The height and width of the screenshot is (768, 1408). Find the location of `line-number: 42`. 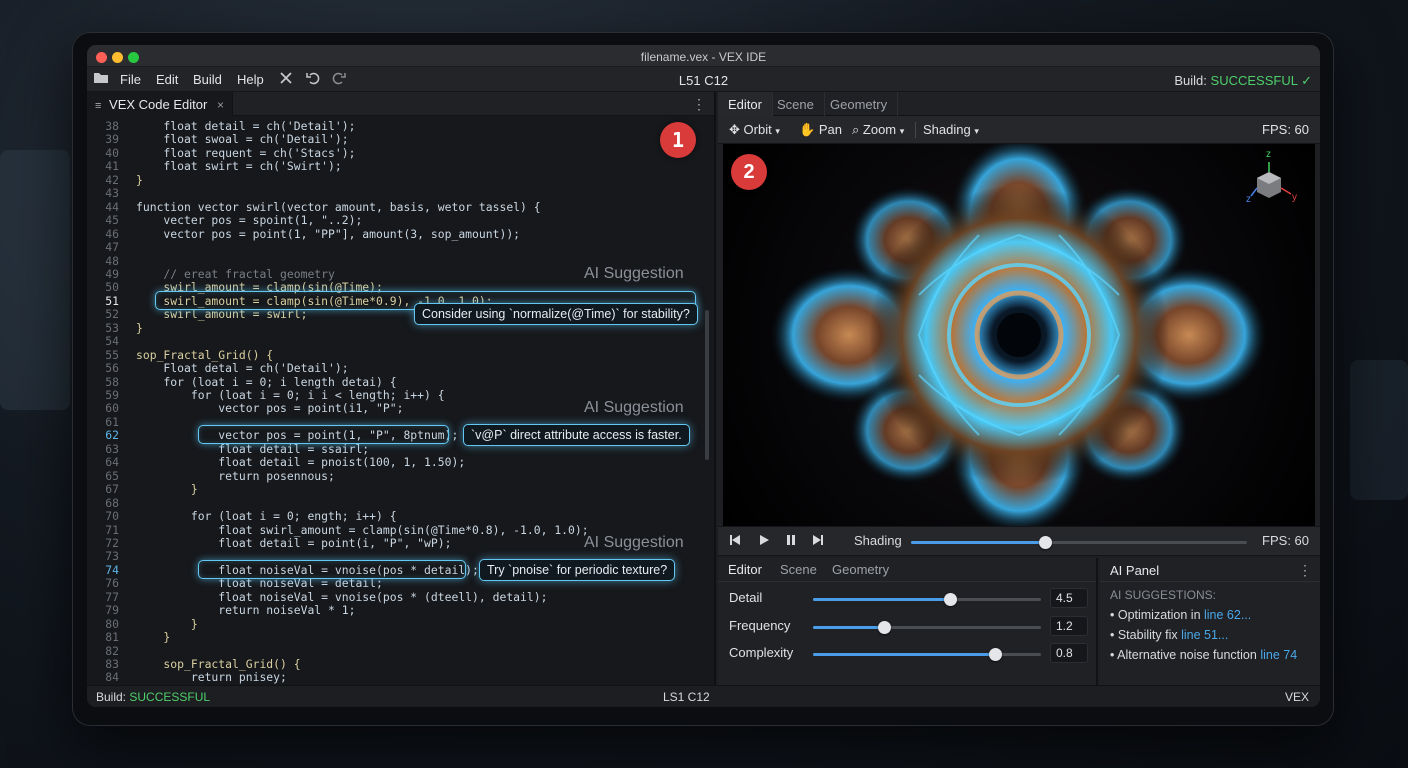

line-number: 42 is located at coordinates (112, 179).